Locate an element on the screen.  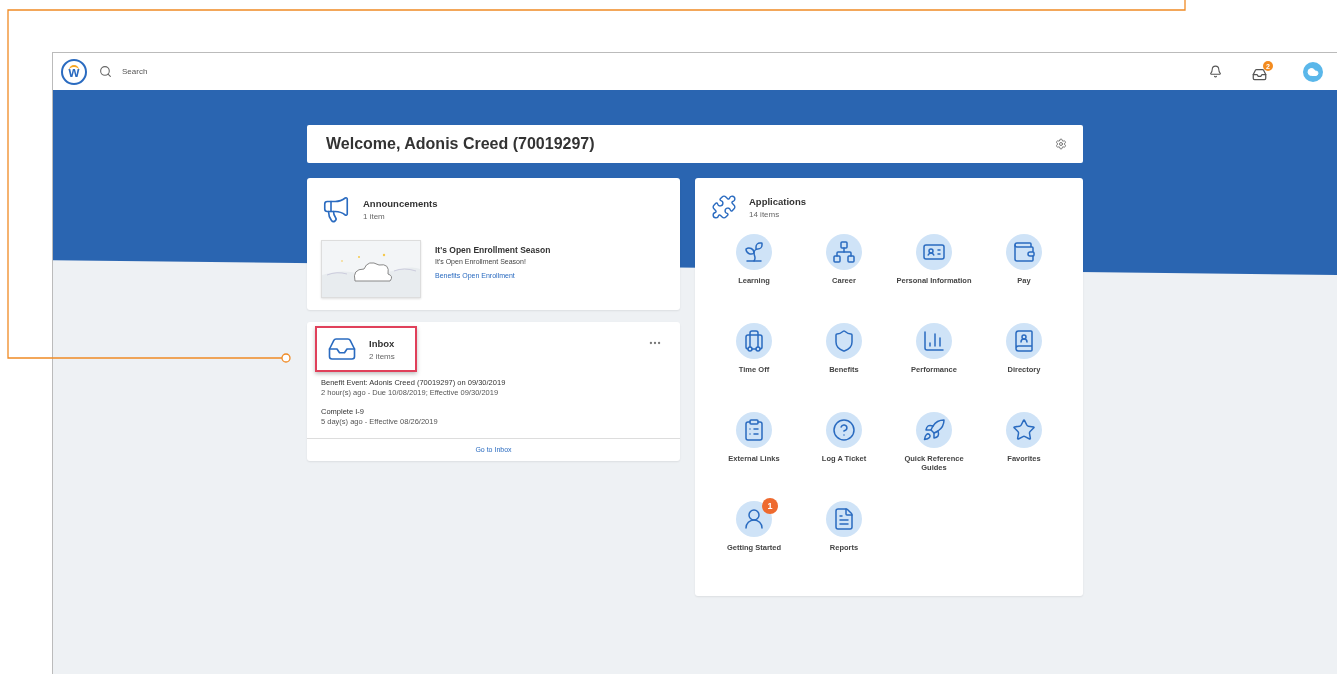
address-book-icon is located at coordinates (1024, 341).